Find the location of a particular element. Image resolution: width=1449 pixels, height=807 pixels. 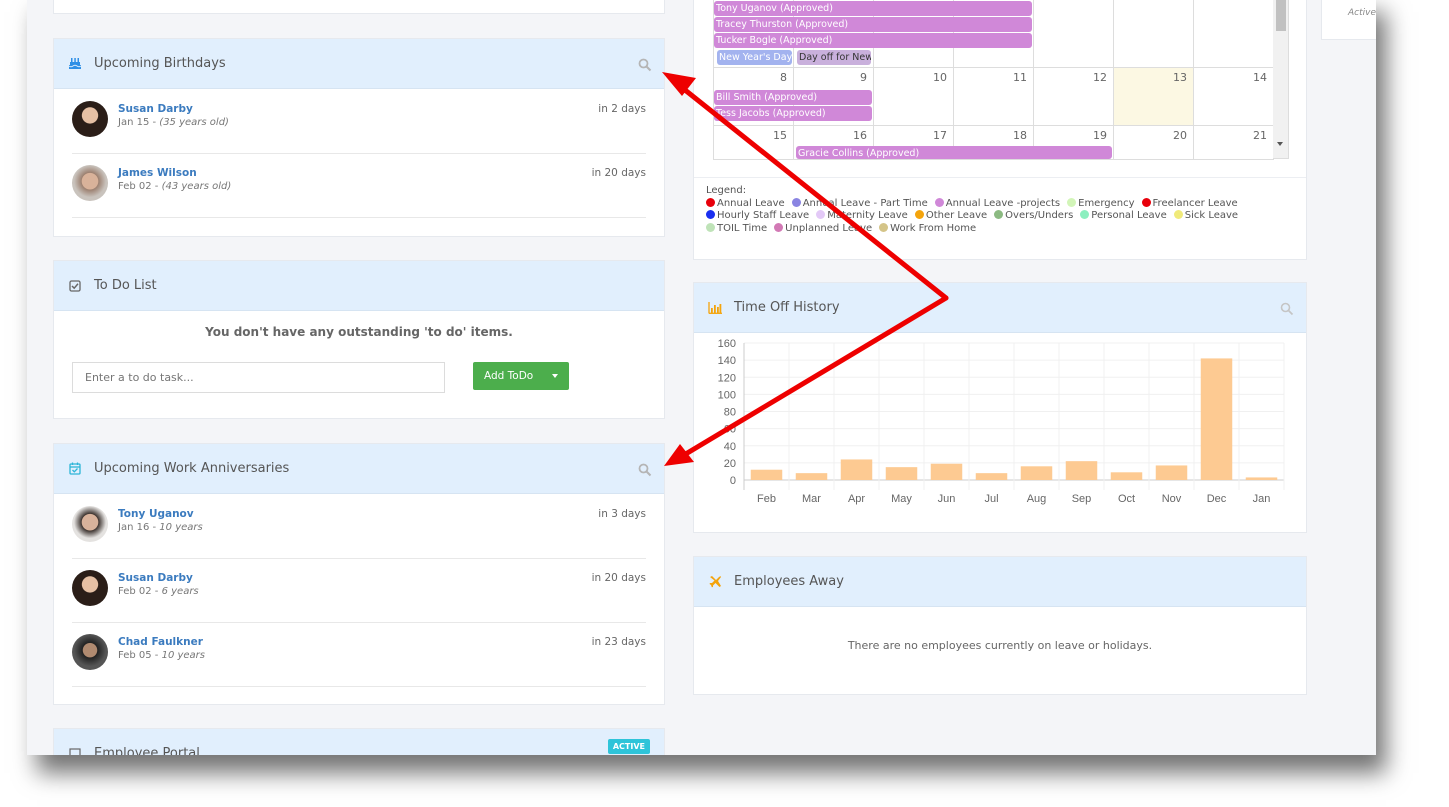

y-tick-label: 160 is located at coordinates (727, 344).